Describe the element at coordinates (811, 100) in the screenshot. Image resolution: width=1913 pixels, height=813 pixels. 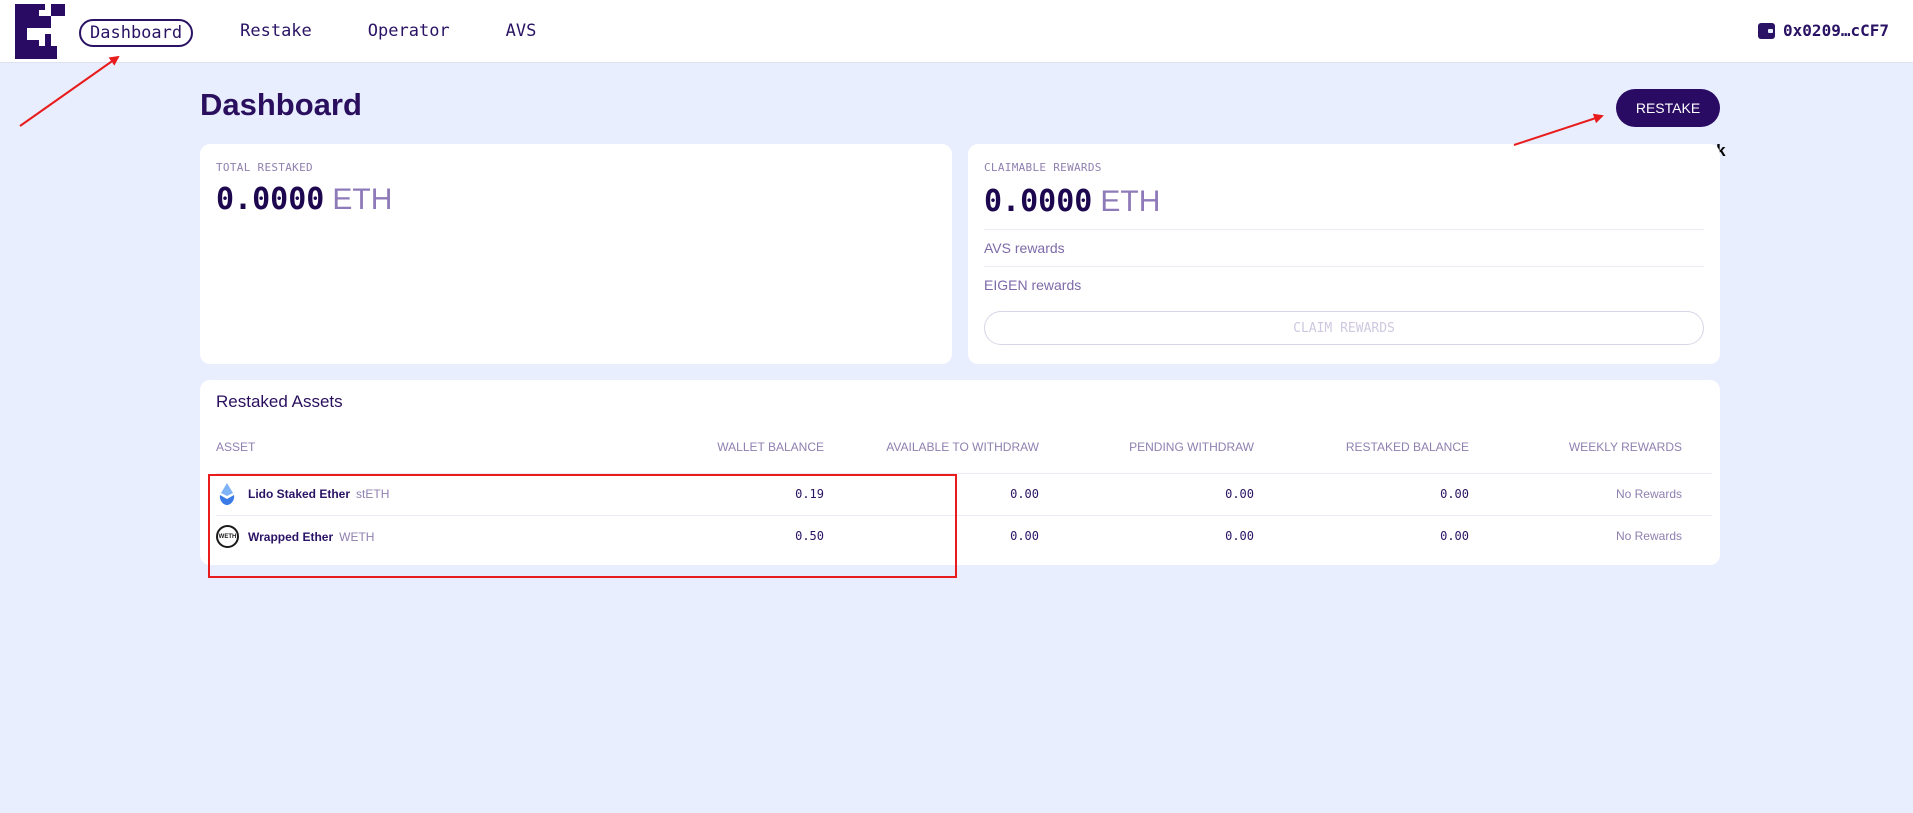
I see `annotation-arrows` at that location.